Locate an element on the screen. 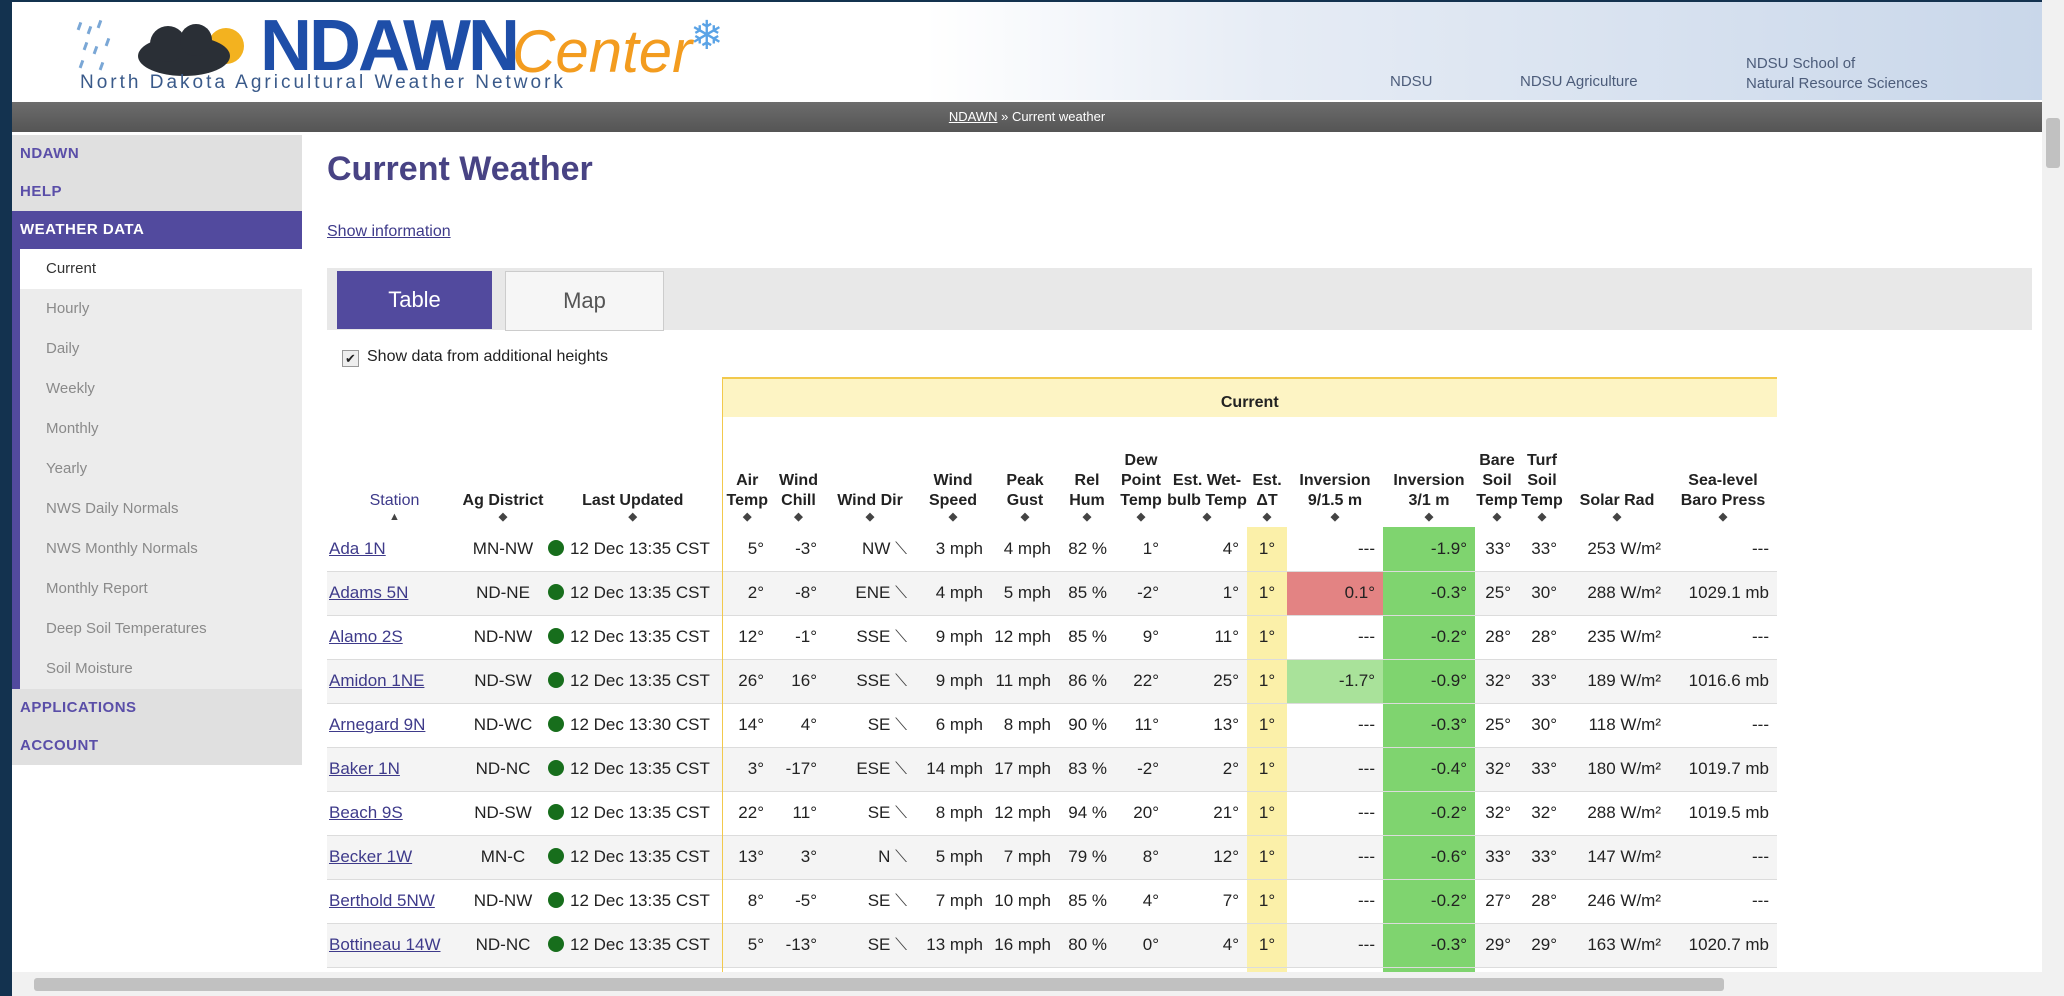 This screenshot has width=2064, height=996. sidebar-item-soil-moisture: Soil Moisture is located at coordinates (157, 669).